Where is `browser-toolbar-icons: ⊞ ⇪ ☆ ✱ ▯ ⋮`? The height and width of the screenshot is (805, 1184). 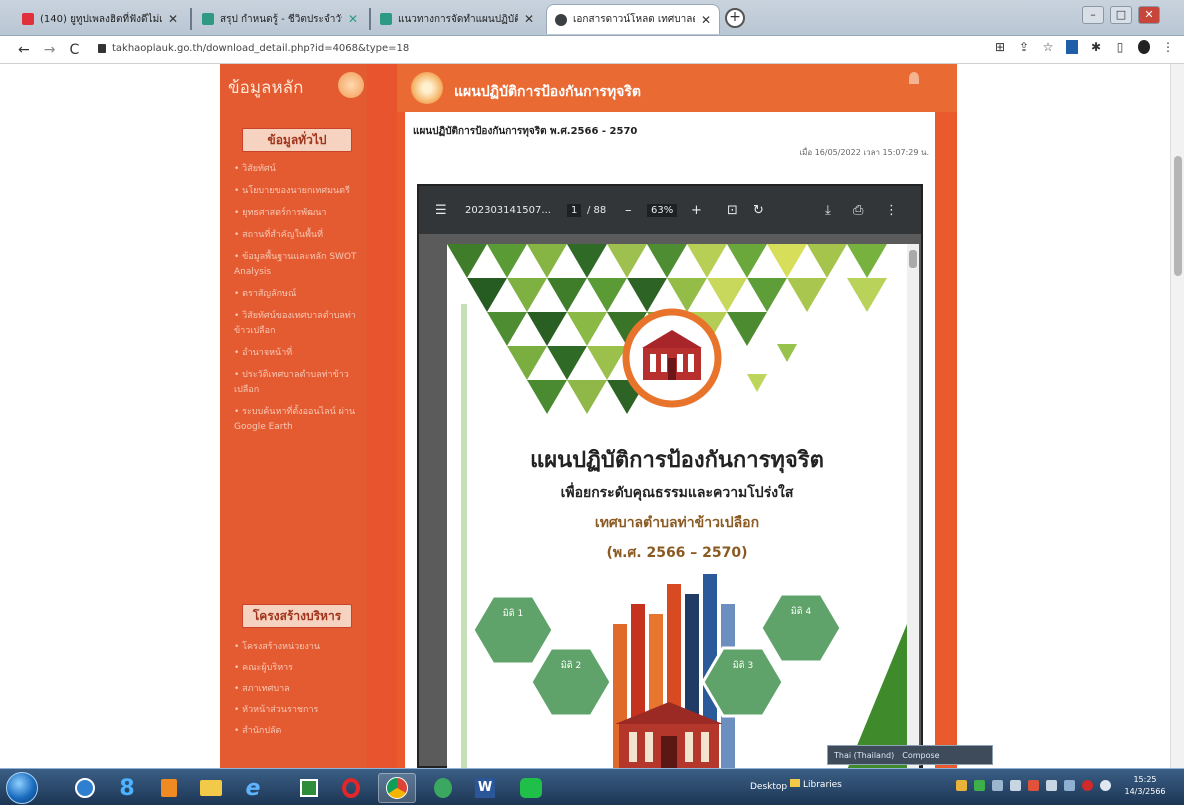
browser-toolbar-icons: ⊞ ⇪ ☆ ✱ ▯ ⋮ is located at coordinates (1084, 47).